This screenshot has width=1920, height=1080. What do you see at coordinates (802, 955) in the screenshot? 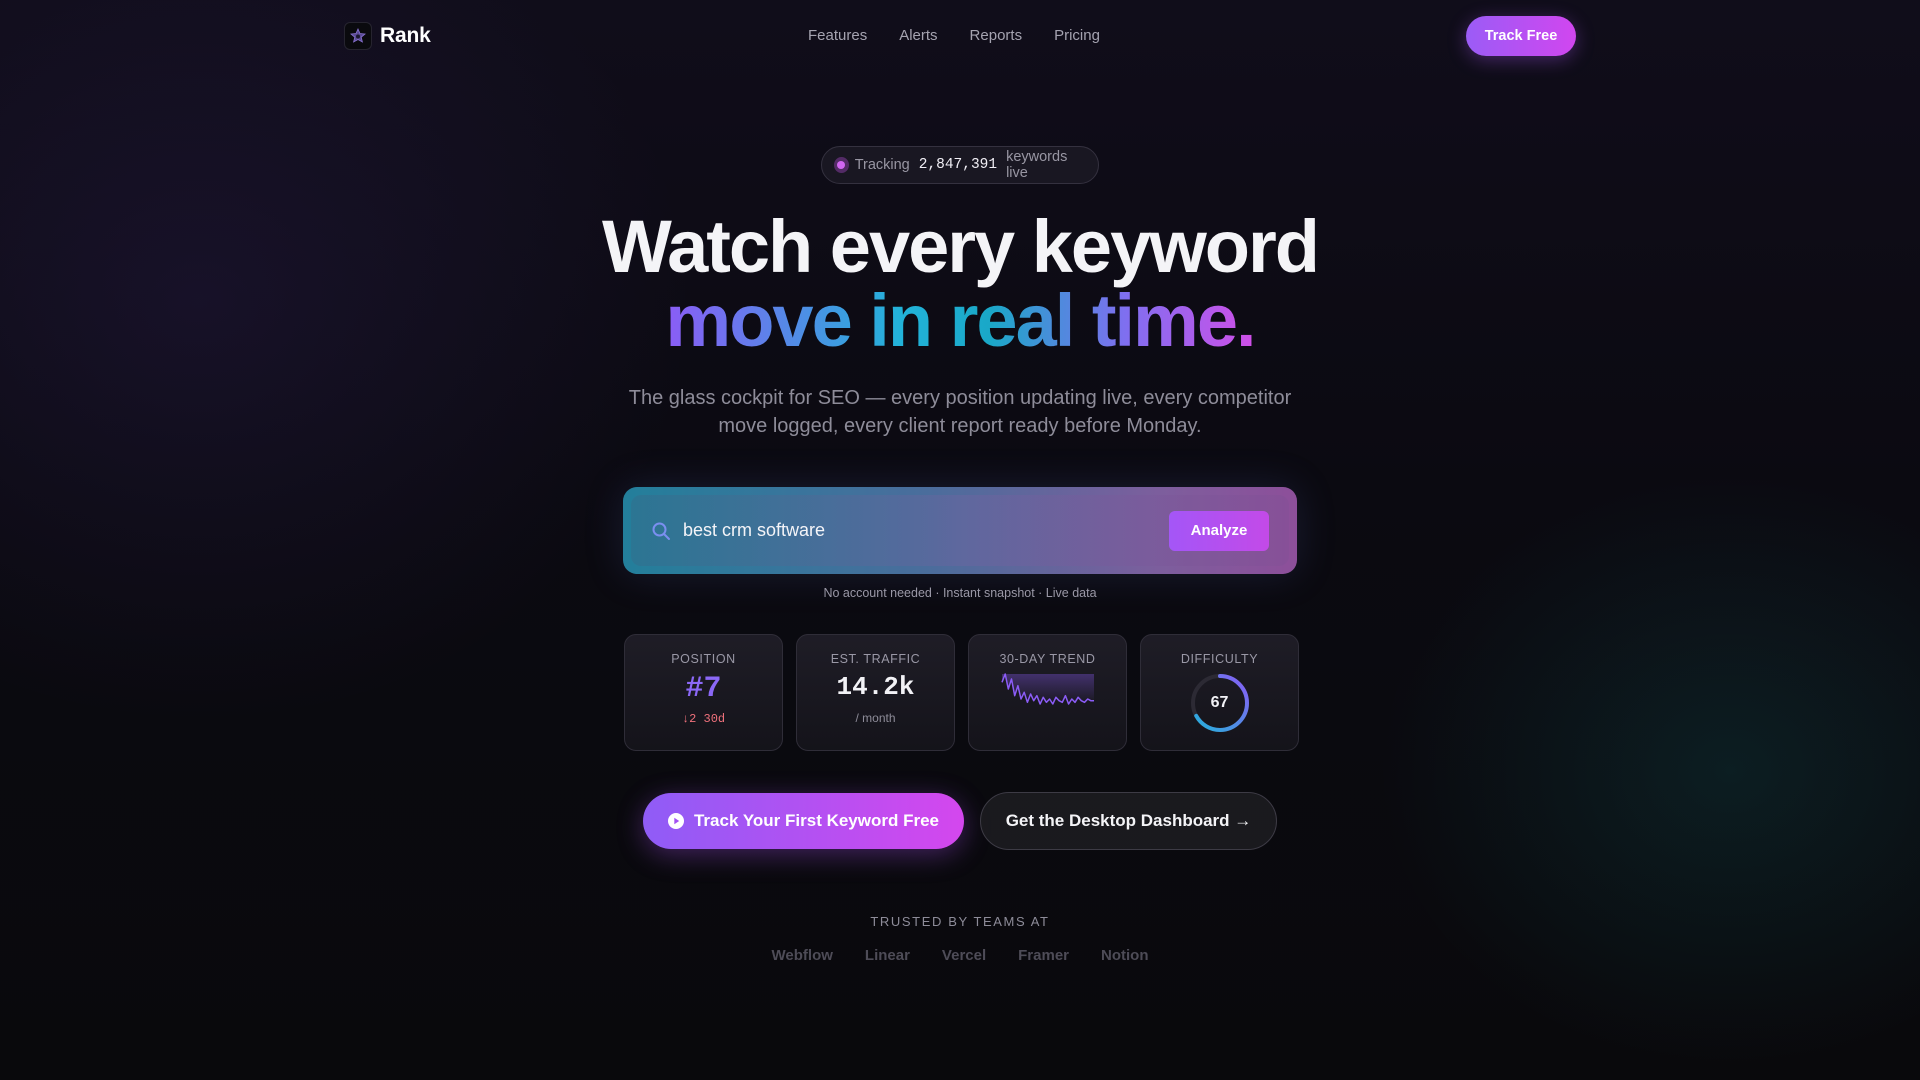
I see `logo-webflow: Webflow` at bounding box center [802, 955].